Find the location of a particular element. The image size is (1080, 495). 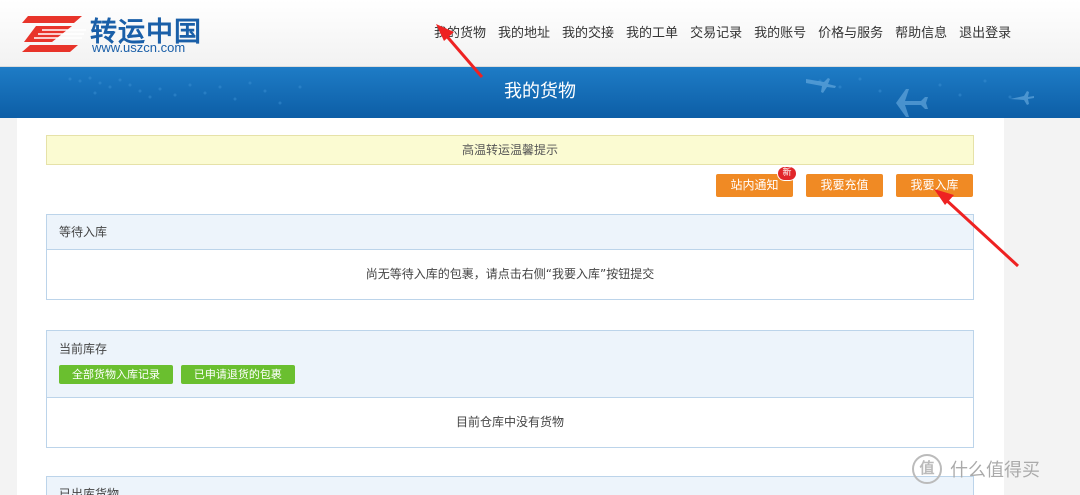

watermark-text: 什么值得买 is located at coordinates (995, 470).